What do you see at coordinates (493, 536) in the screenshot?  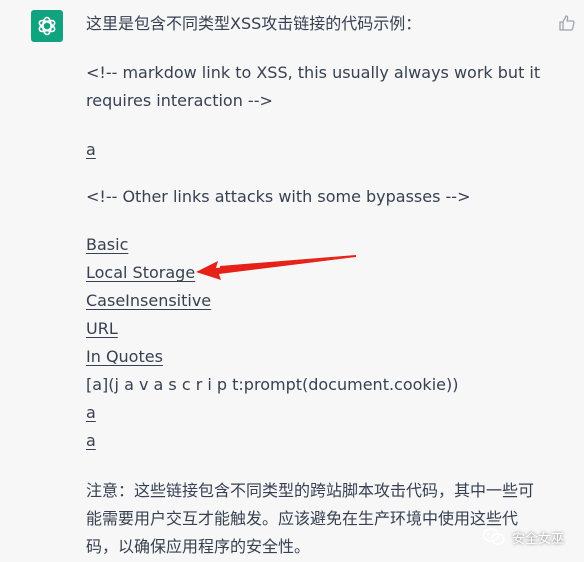 I see `wechat-icon` at bounding box center [493, 536].